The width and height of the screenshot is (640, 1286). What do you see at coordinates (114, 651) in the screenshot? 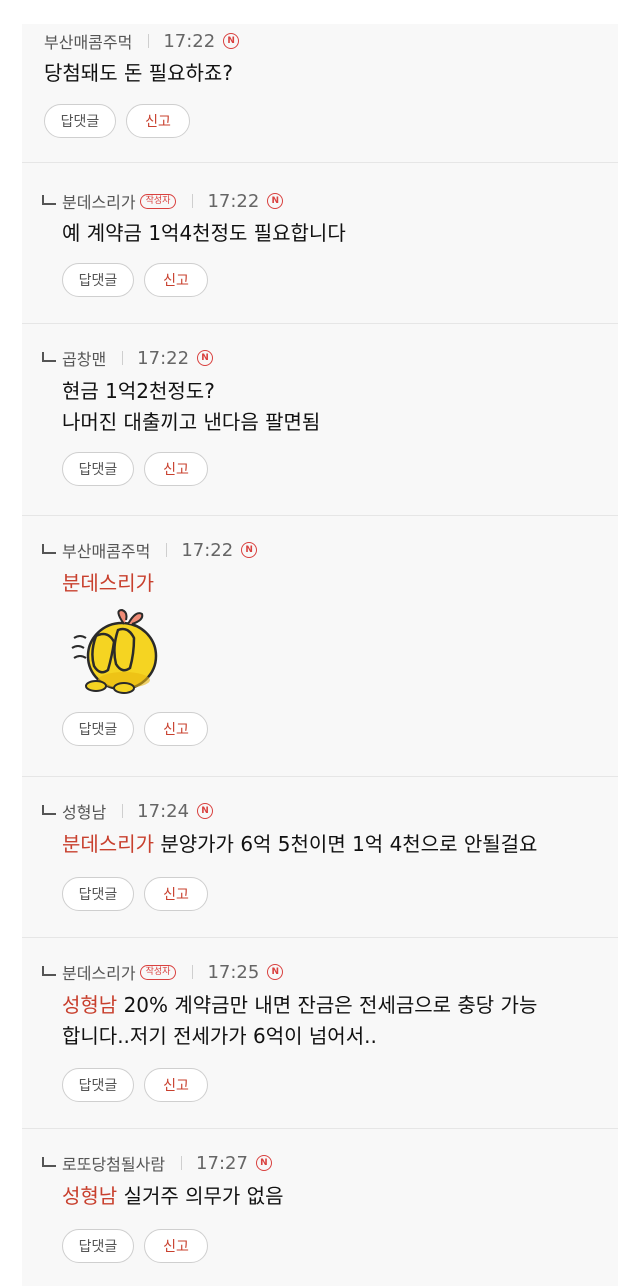
I see `duck-covering-face-emoticon` at bounding box center [114, 651].